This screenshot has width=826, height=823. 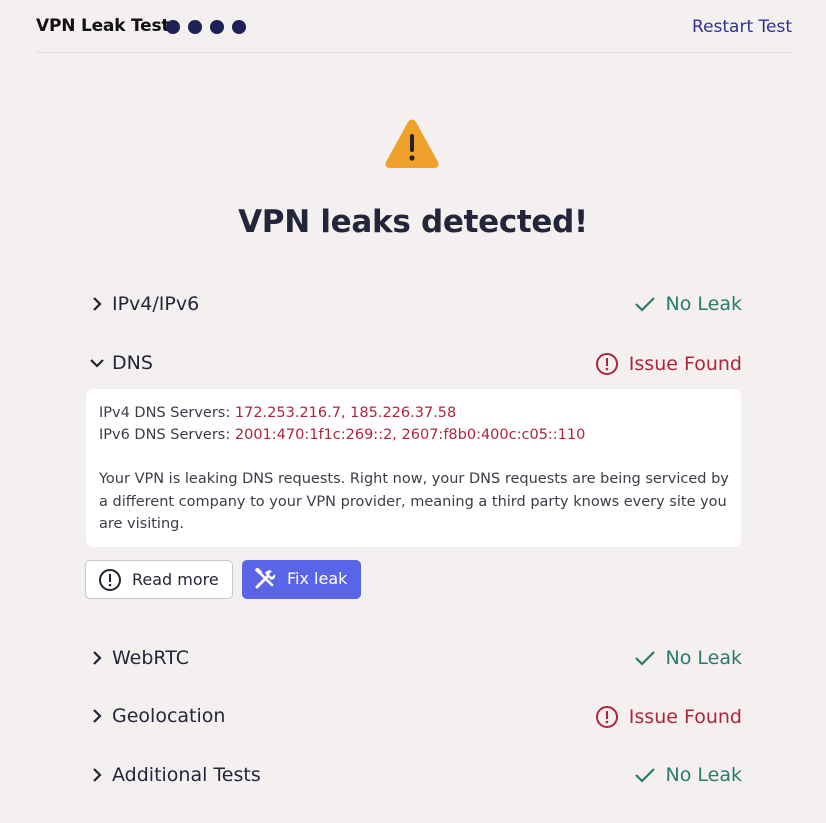 What do you see at coordinates (110, 580) in the screenshot?
I see `info-circle-icon` at bounding box center [110, 580].